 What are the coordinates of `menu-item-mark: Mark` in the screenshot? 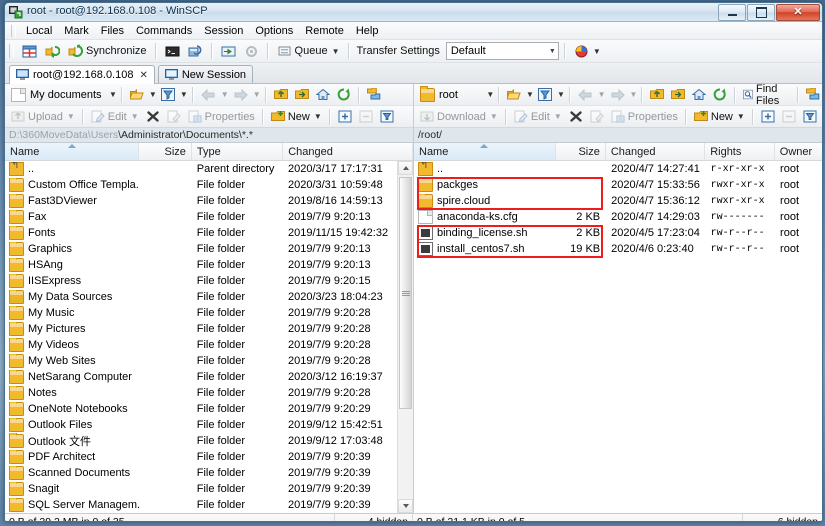 It's located at (76, 31).